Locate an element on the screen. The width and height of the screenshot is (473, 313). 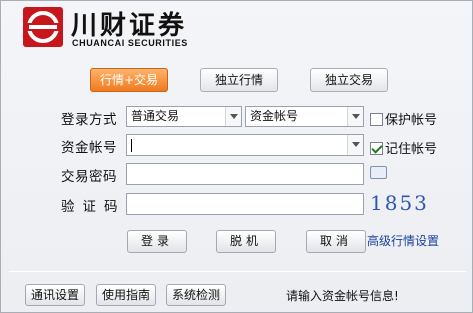
remember-account-checkbox: 记住帐号 is located at coordinates (403, 147).